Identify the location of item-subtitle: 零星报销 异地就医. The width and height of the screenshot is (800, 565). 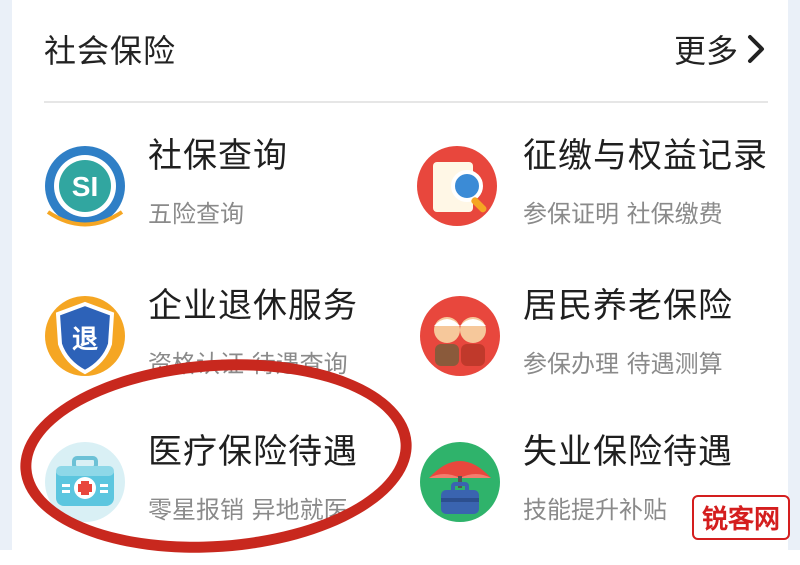
(248, 510).